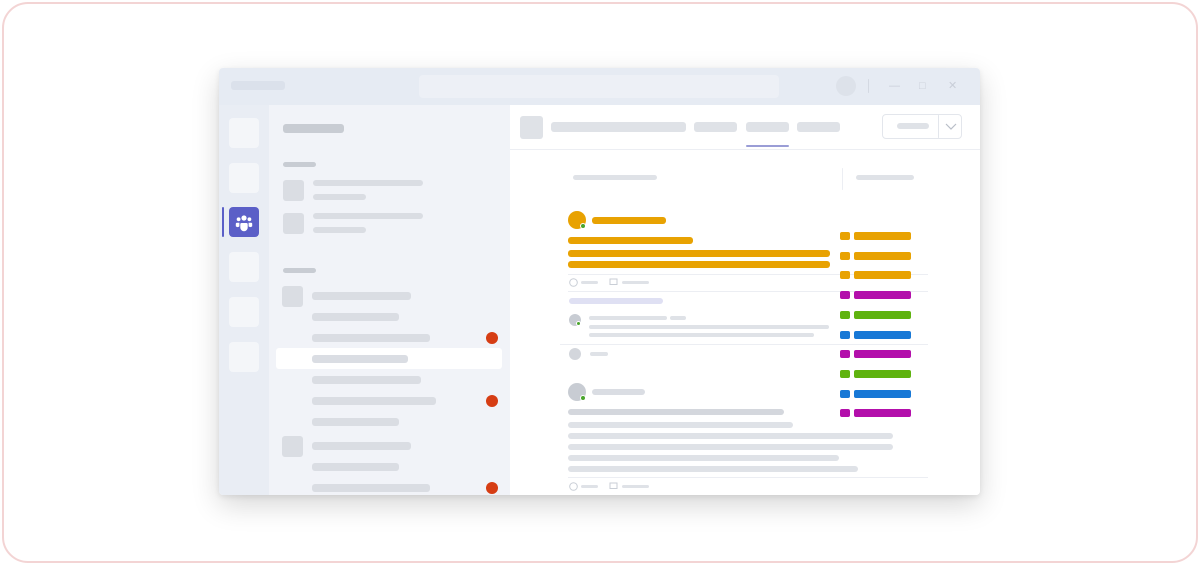  Describe the element at coordinates (938, 126) in the screenshot. I see `meet-button-divider` at that location.